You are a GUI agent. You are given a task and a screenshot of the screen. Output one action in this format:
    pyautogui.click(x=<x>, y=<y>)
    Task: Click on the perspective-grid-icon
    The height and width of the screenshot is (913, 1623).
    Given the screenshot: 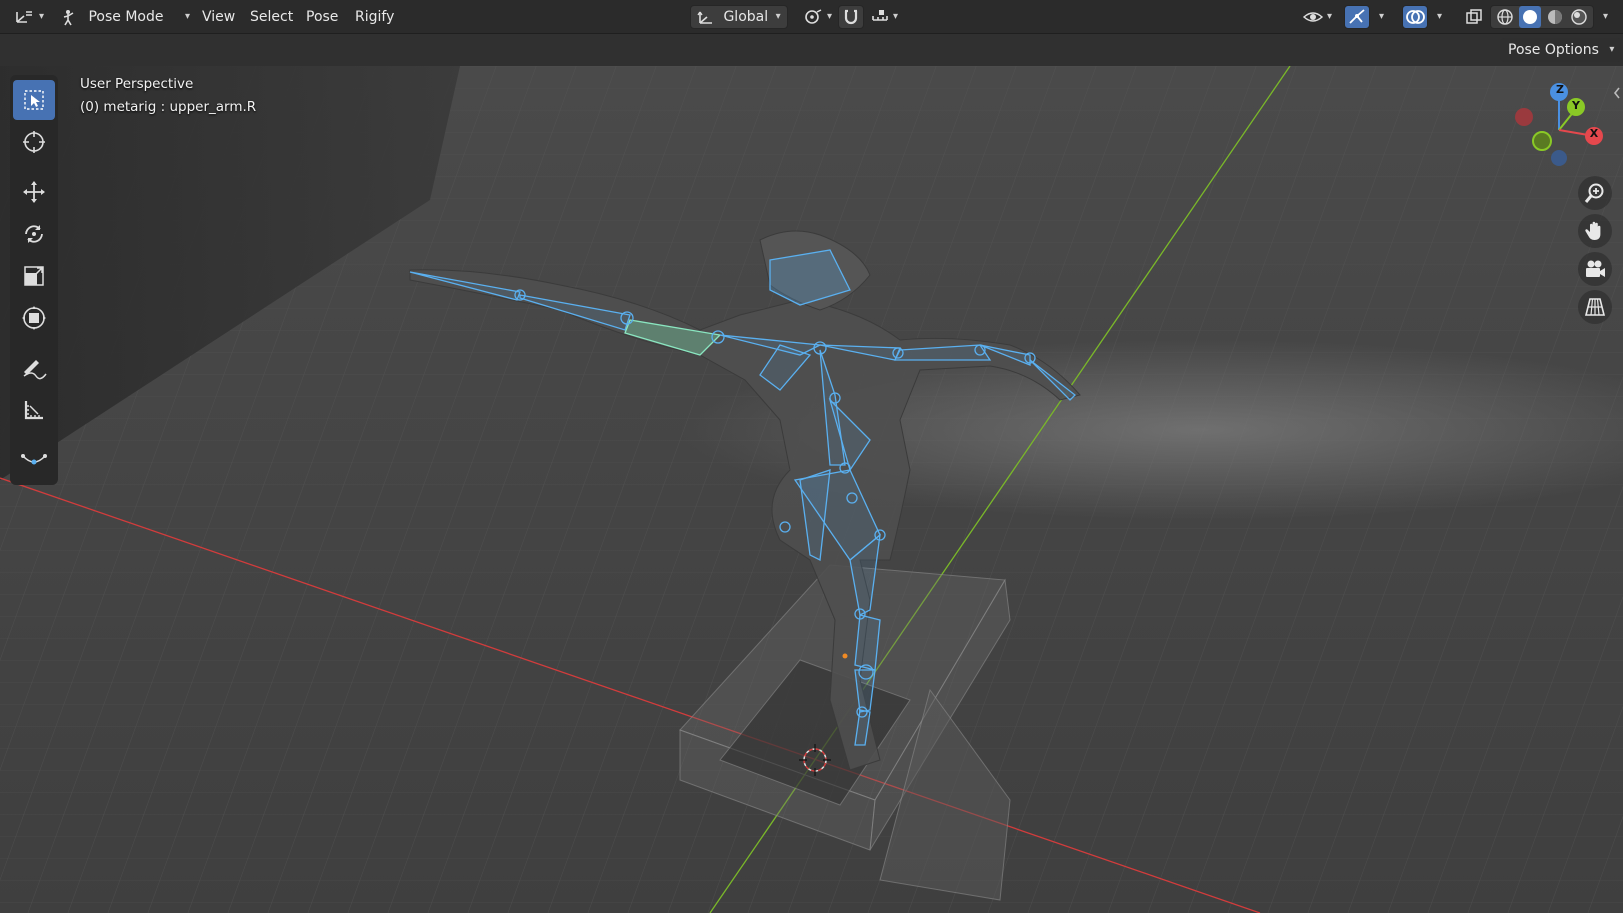 What is the action you would take?
    pyautogui.click(x=1595, y=307)
    